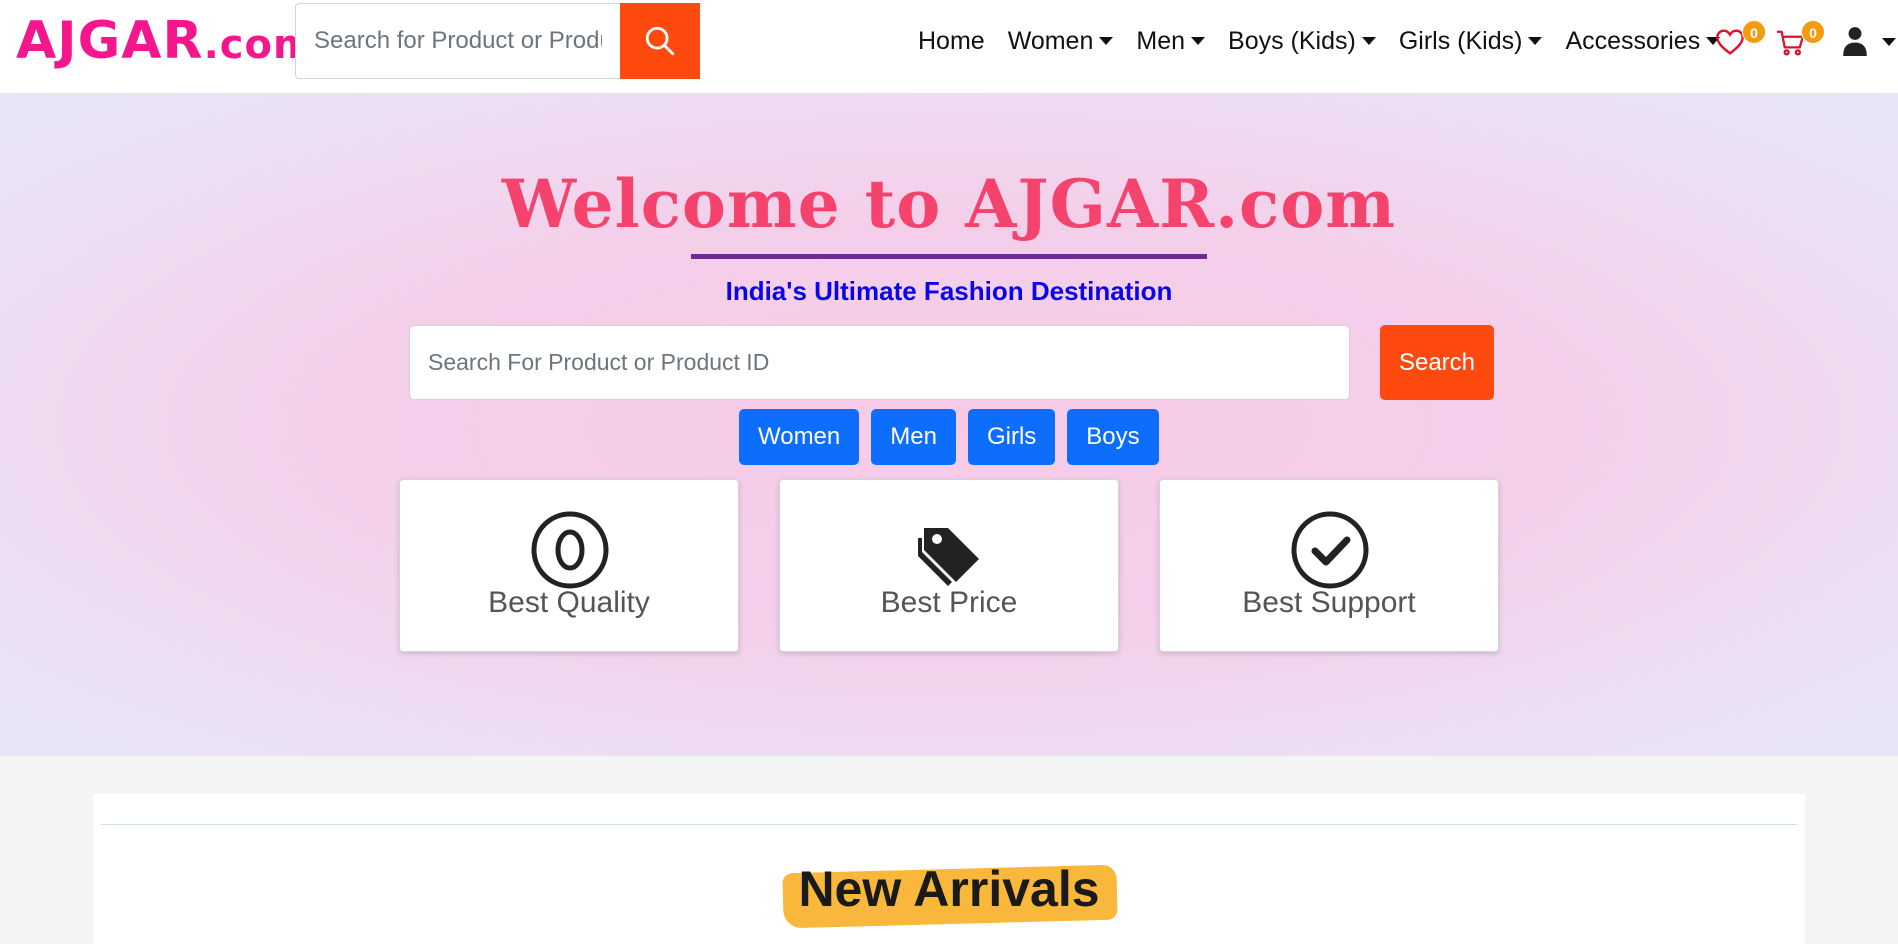 This screenshot has width=1898, height=944. Describe the element at coordinates (1161, 40) in the screenshot. I see `nav-link-label: Men` at that location.